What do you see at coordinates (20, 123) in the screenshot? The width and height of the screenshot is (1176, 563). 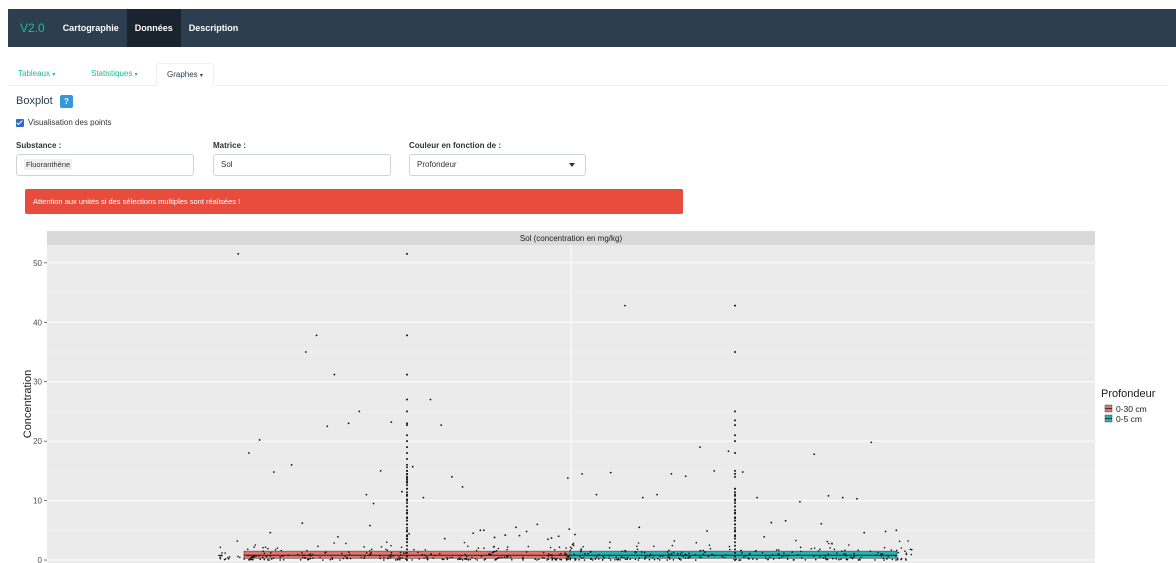 I see `points-checkbox` at bounding box center [20, 123].